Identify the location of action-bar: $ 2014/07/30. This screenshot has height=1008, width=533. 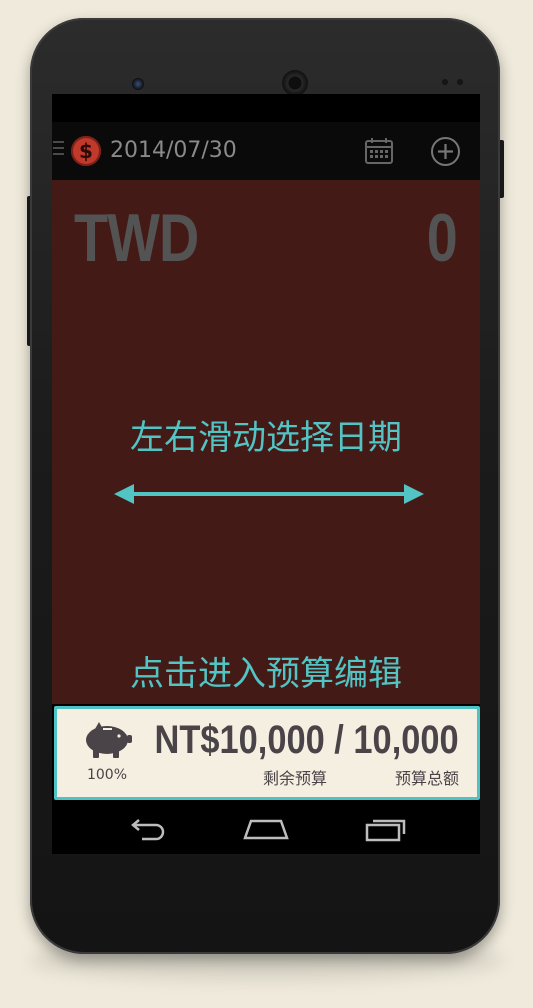
(266, 151).